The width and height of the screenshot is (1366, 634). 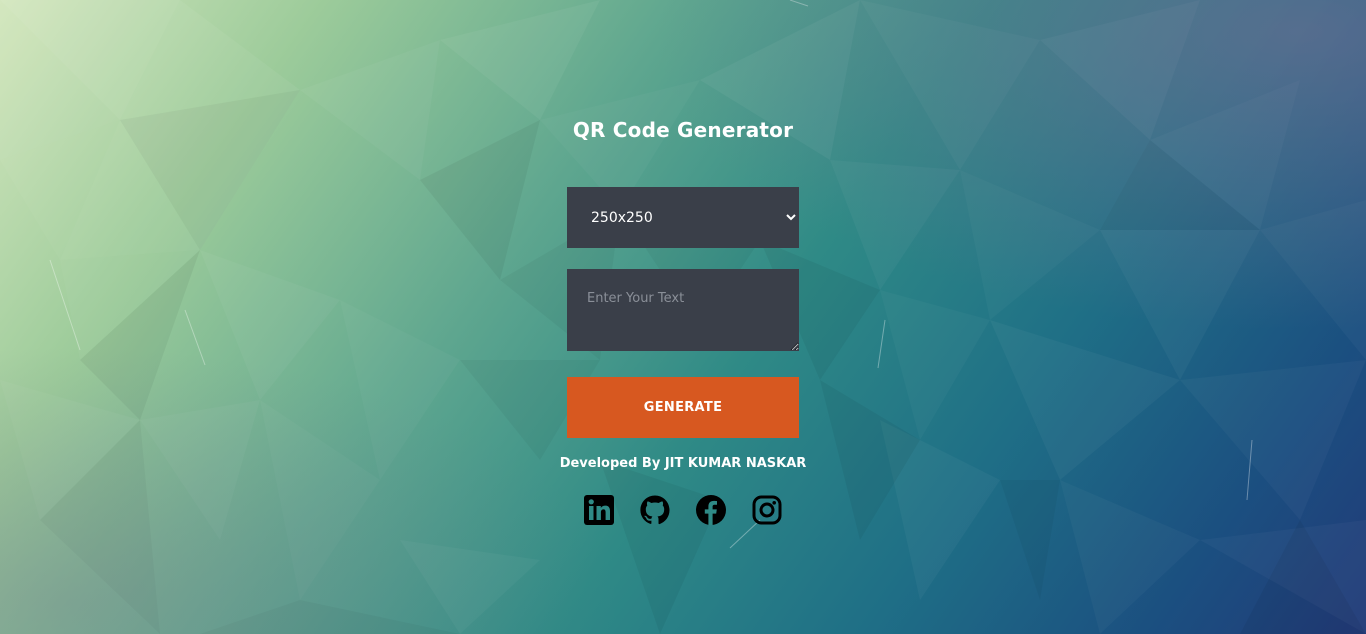 I want to click on linkedin-icon, so click(x=599, y=510).